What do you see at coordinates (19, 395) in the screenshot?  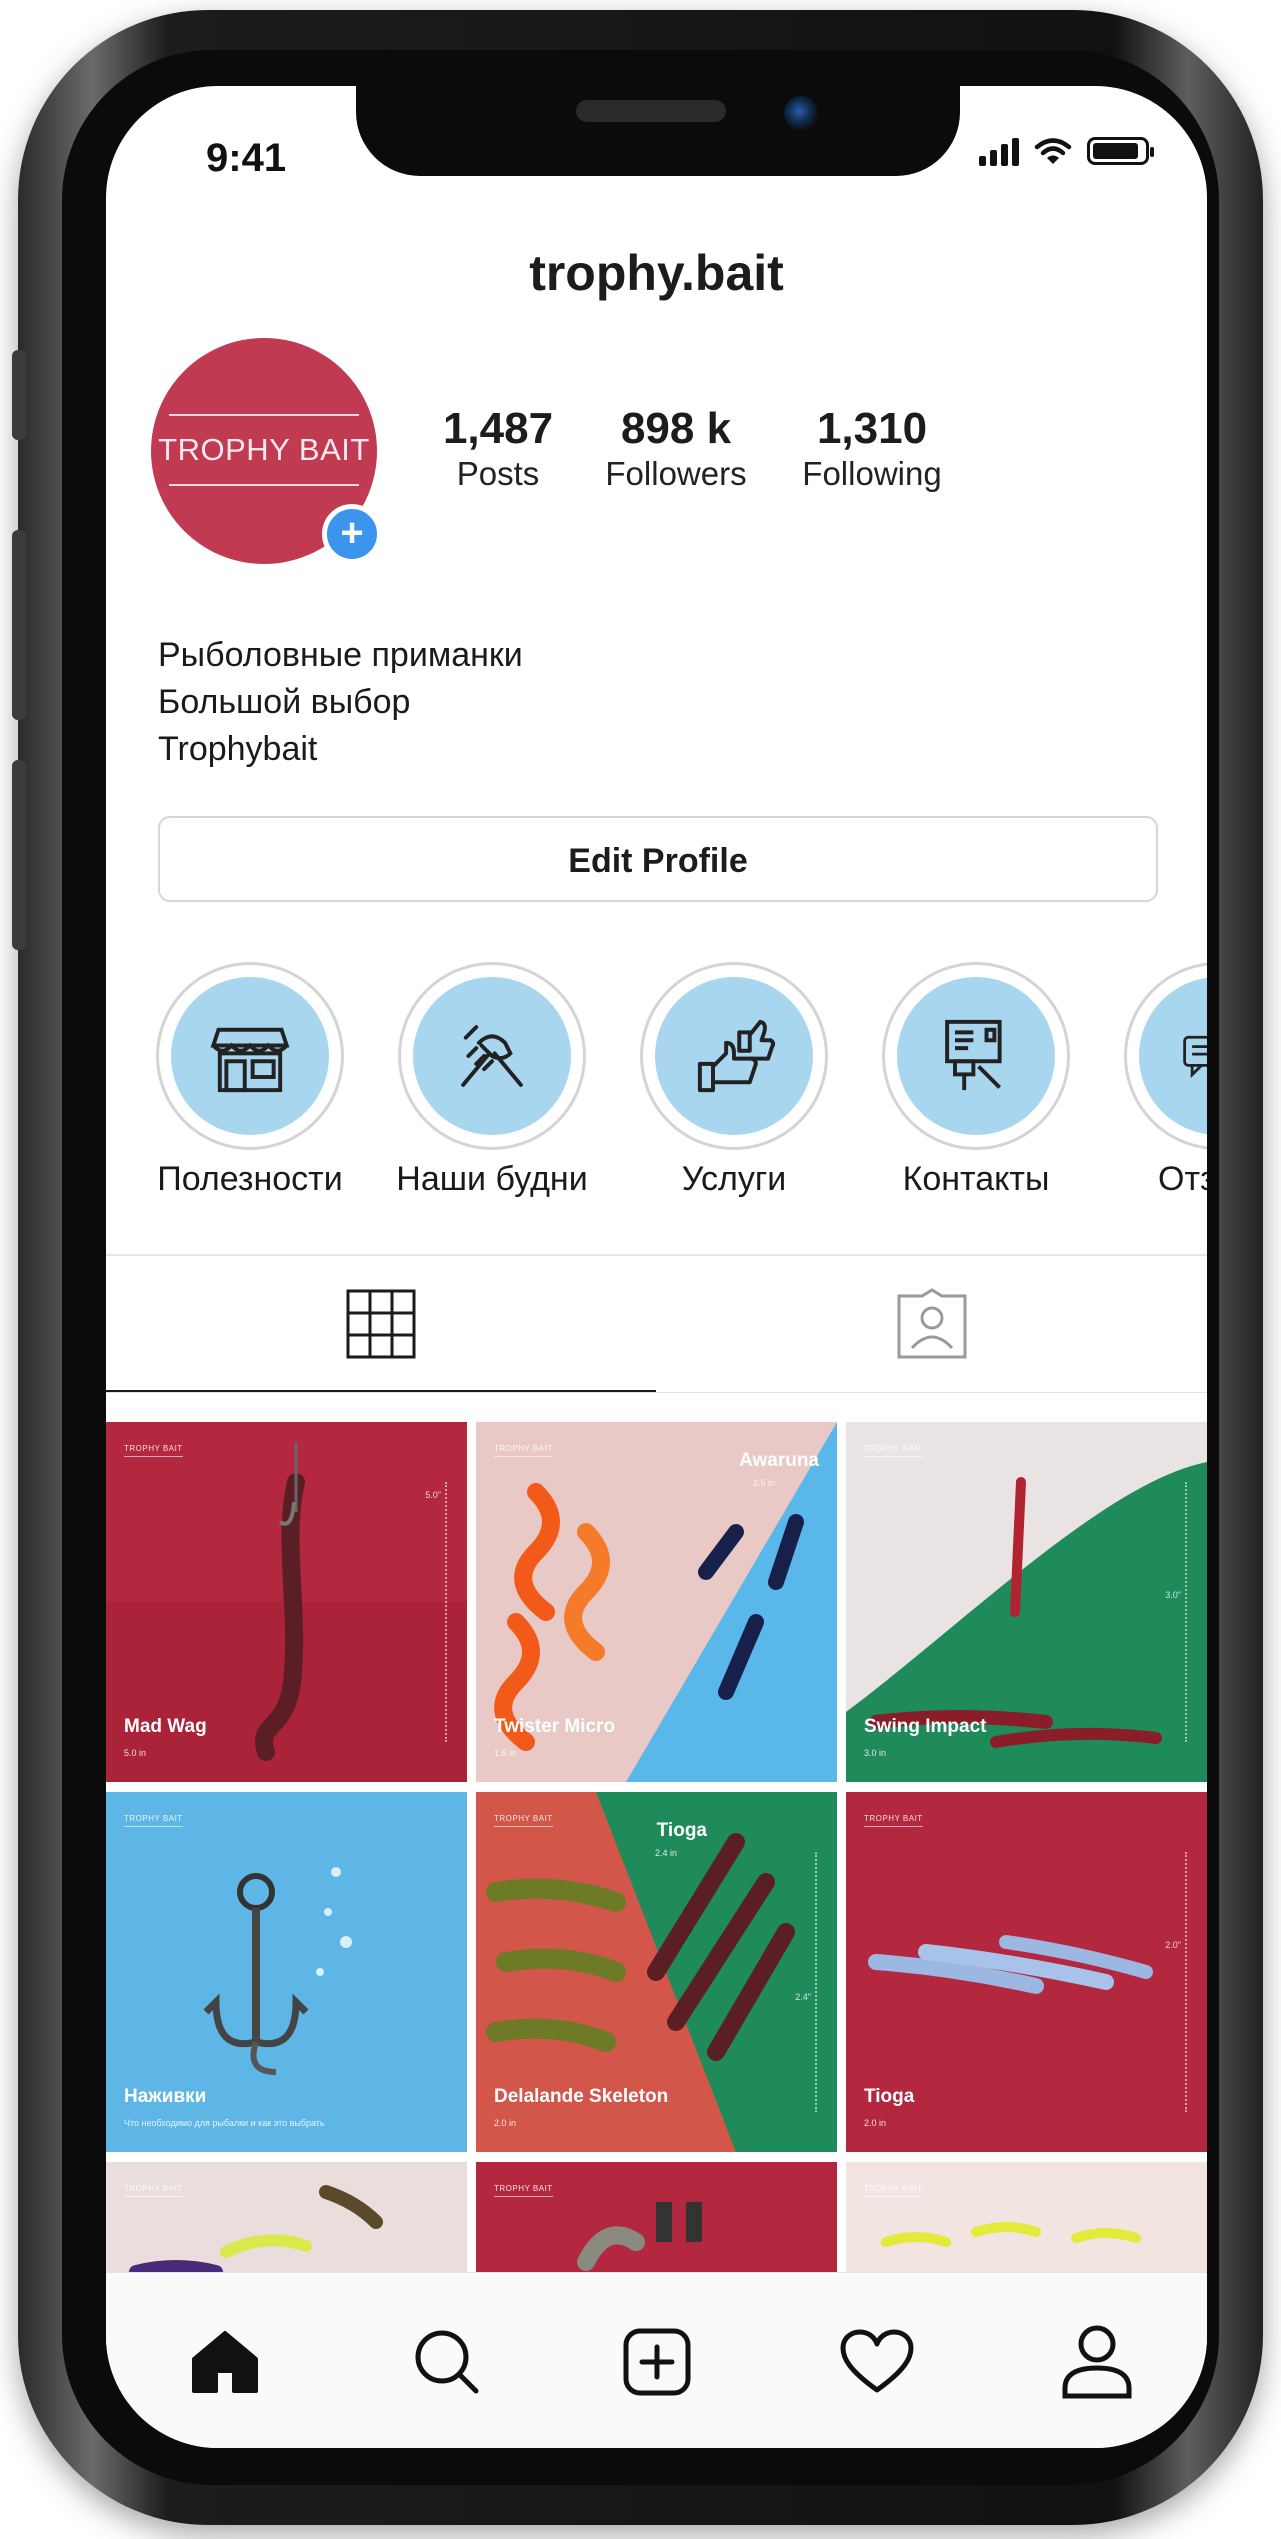 I see `mute-switch` at bounding box center [19, 395].